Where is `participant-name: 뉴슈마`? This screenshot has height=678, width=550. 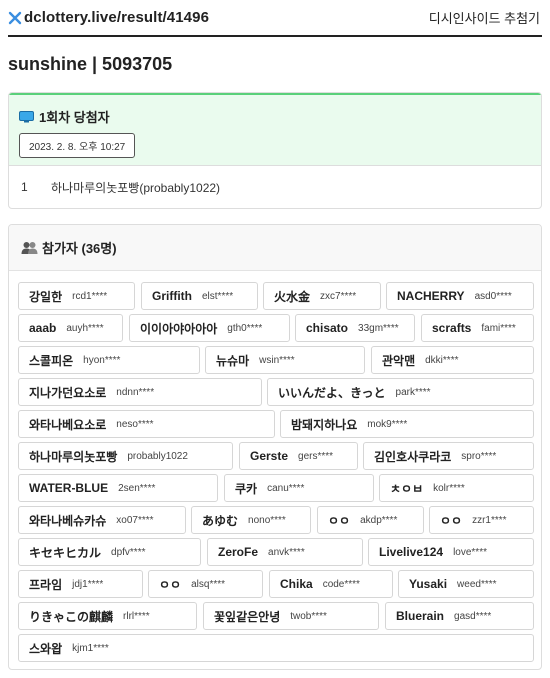 participant-name: 뉴슈마 is located at coordinates (233, 360).